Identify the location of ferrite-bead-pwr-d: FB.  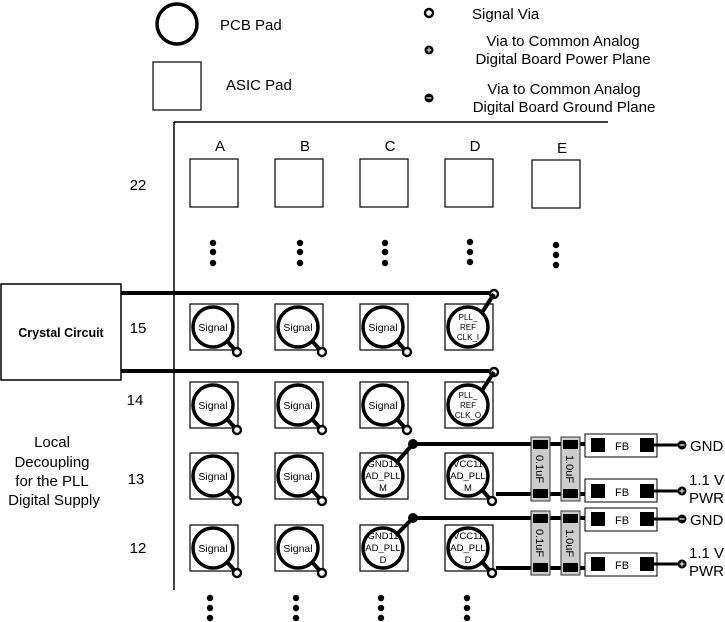
(621, 564).